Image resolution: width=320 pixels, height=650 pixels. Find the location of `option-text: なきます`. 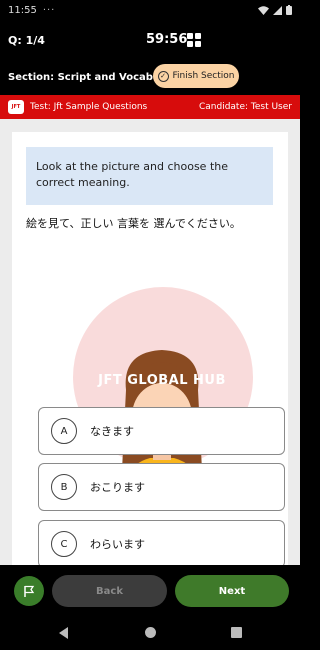

option-text: なきます is located at coordinates (112, 431).